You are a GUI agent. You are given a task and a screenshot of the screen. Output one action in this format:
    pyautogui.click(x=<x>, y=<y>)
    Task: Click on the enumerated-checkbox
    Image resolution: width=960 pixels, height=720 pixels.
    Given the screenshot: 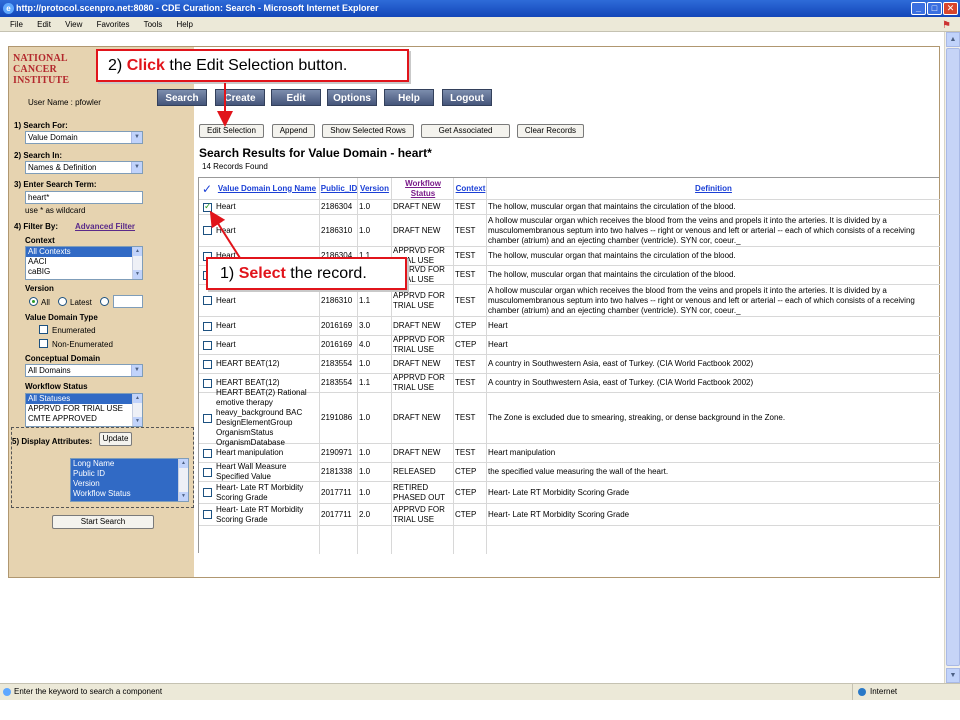 What is the action you would take?
    pyautogui.click(x=43, y=329)
    